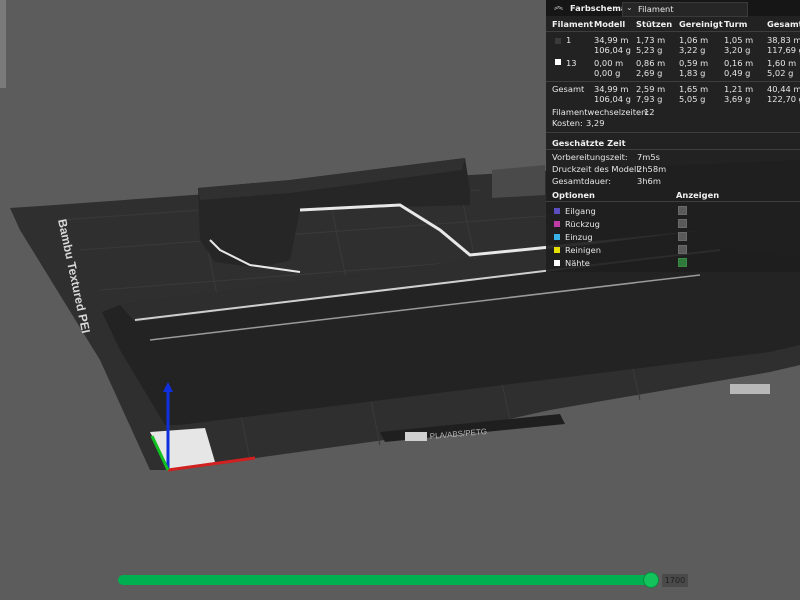  Describe the element at coordinates (580, 211) in the screenshot. I see `option-label-eilgang: Eilgang` at that location.